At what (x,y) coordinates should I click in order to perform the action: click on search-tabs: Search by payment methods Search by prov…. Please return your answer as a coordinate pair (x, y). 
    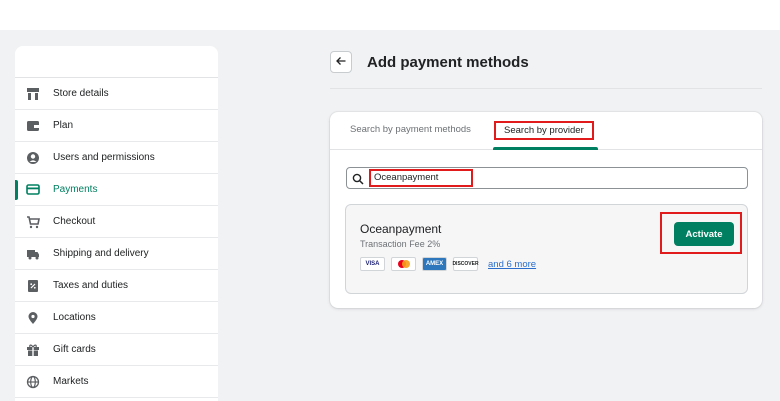
    Looking at the image, I should click on (546, 131).